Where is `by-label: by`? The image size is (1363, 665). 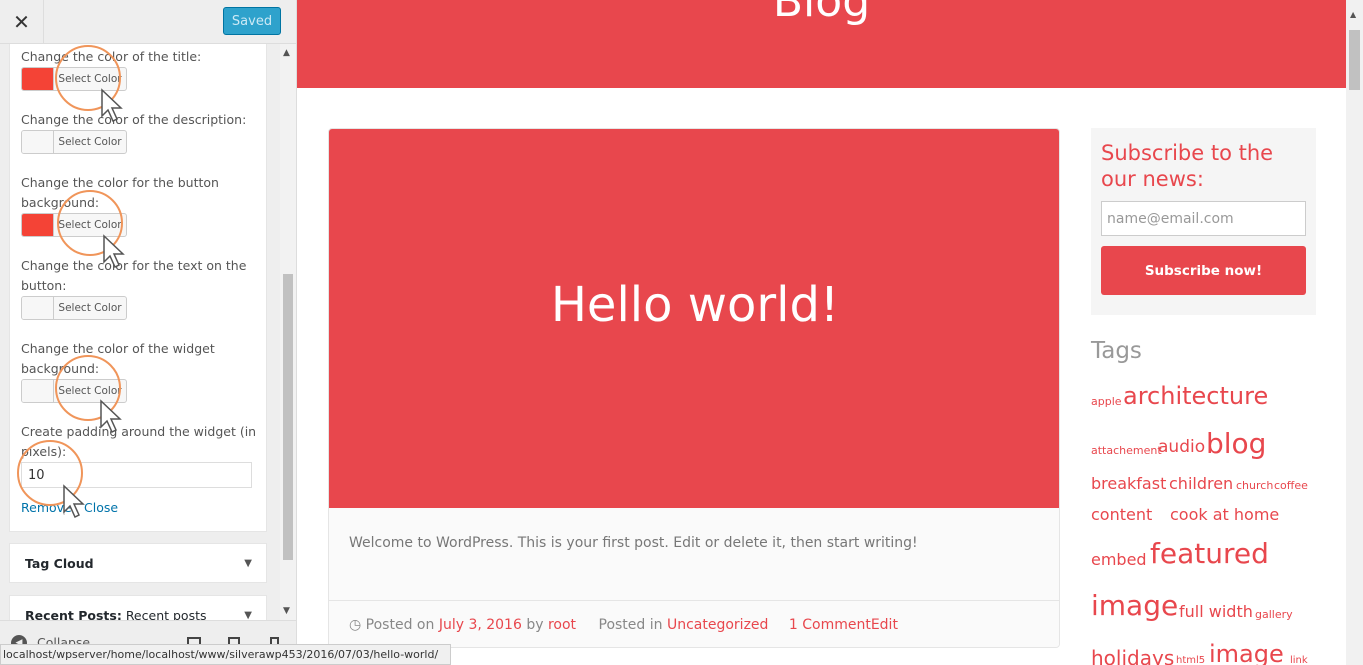 by-label: by is located at coordinates (535, 625).